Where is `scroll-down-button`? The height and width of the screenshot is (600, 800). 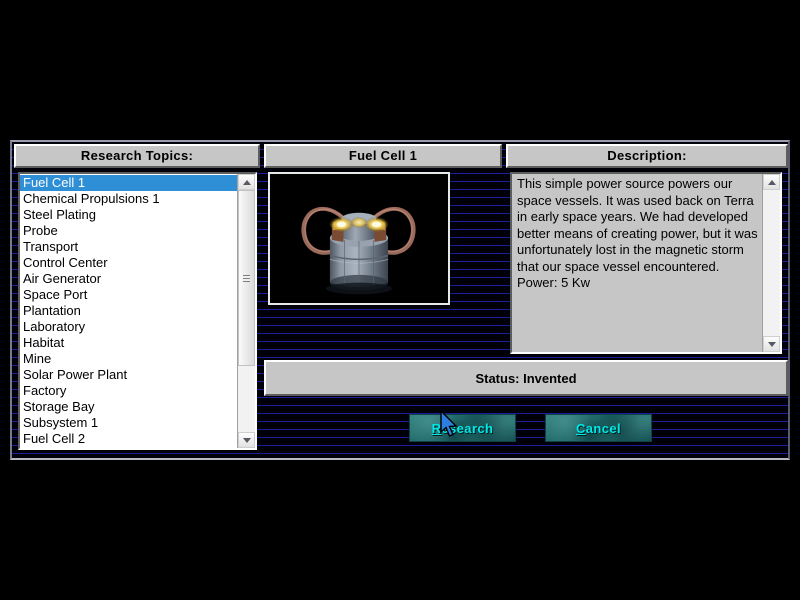 scroll-down-button is located at coordinates (246, 440).